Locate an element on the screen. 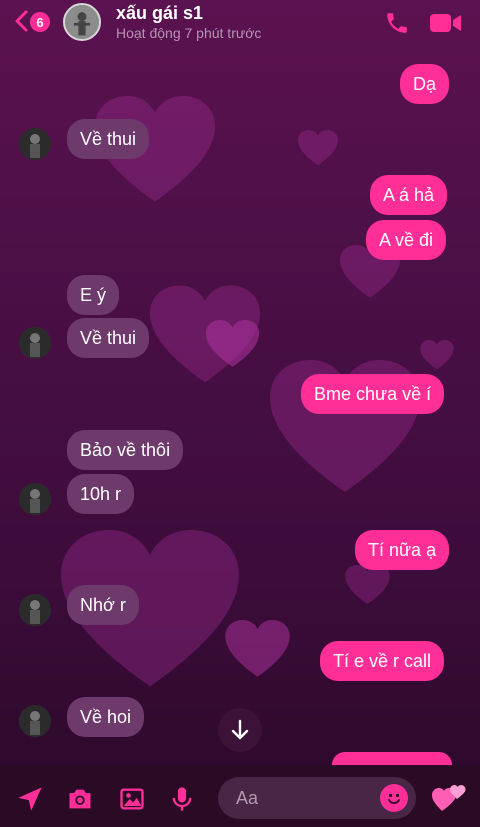 The image size is (480, 827). camera-icon is located at coordinates (80, 799).